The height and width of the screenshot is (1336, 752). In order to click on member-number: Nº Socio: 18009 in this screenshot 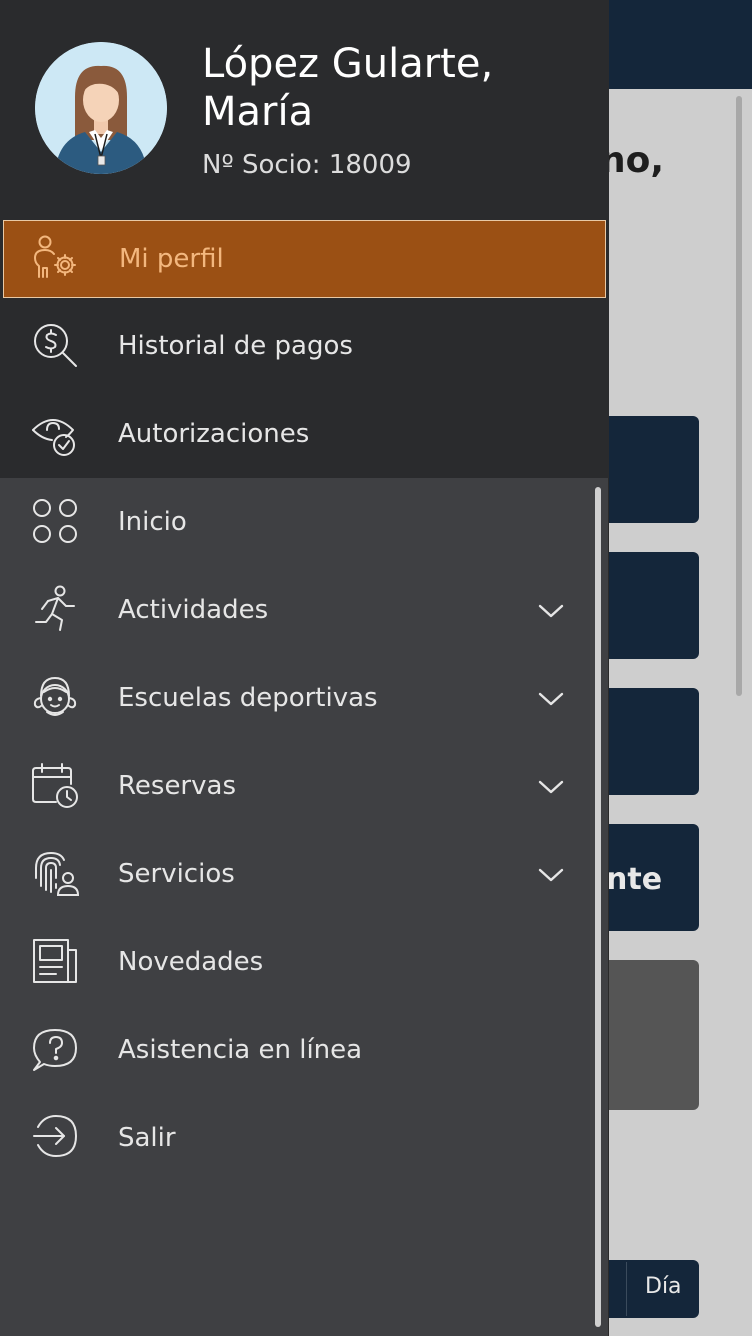, I will do `click(307, 165)`.